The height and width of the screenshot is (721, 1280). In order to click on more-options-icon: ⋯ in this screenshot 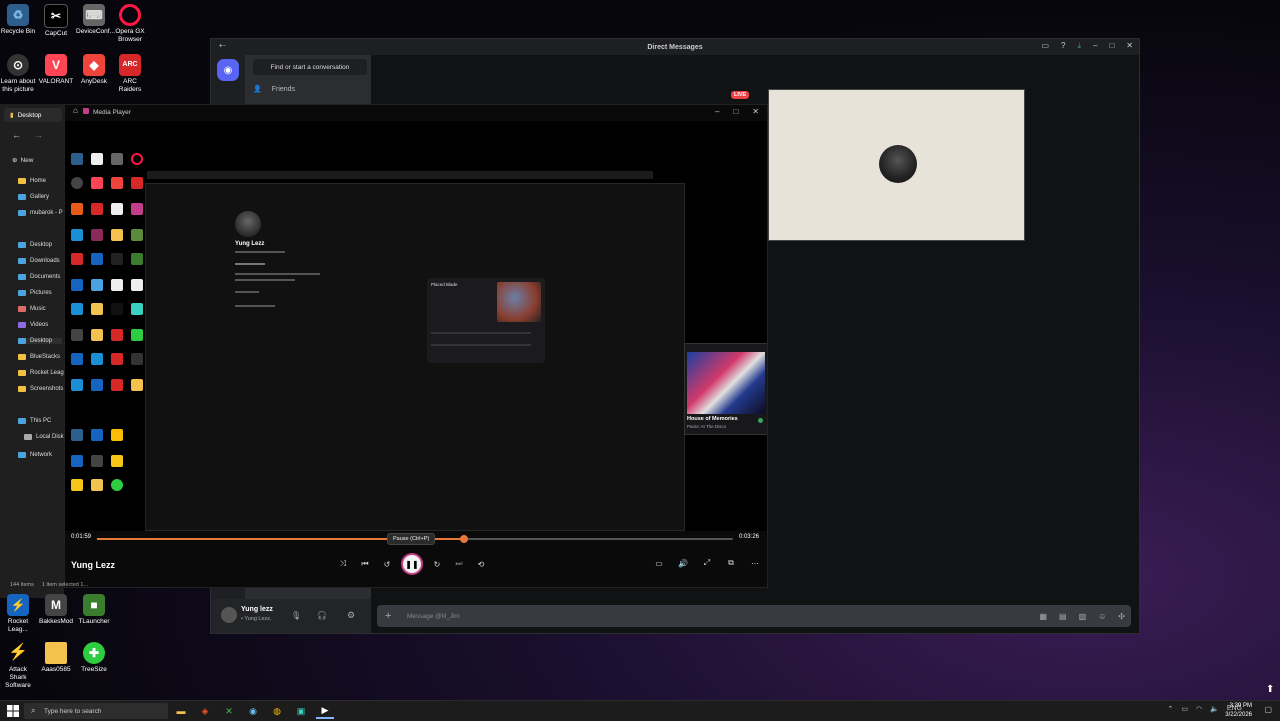, I will do `click(755, 563)`.